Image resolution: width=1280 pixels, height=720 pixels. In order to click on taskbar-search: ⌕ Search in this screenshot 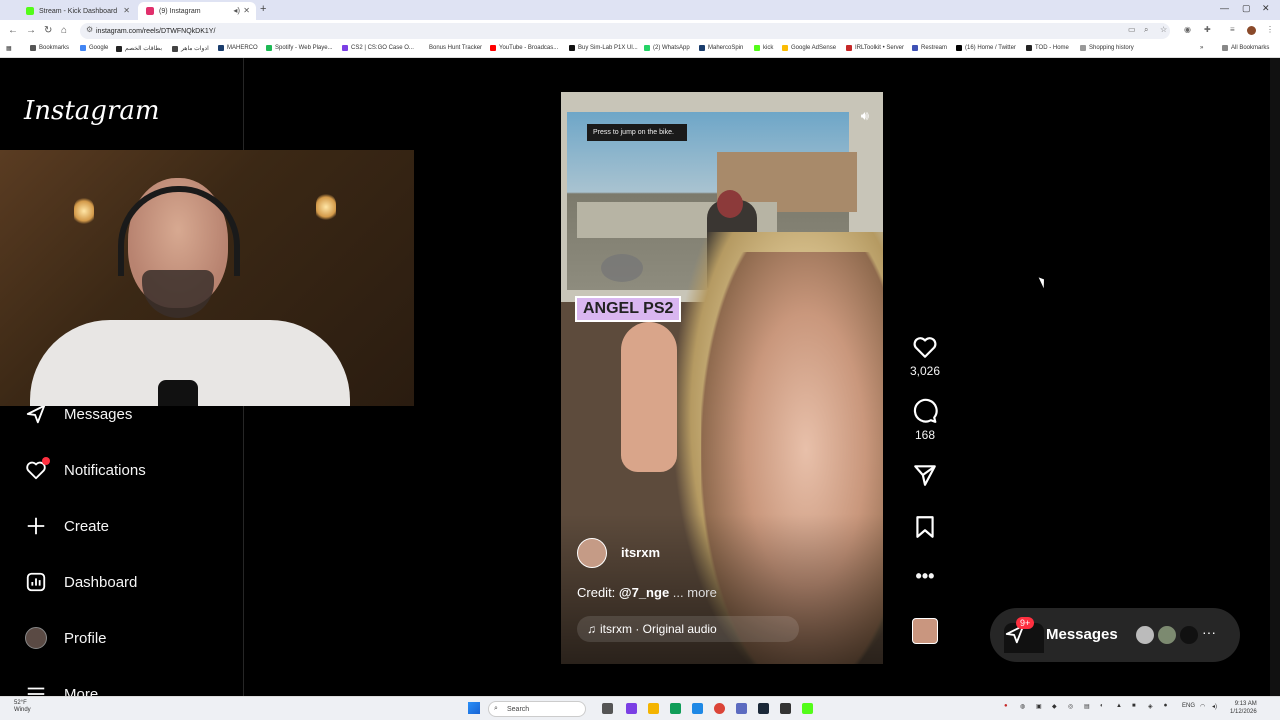, I will do `click(537, 709)`.